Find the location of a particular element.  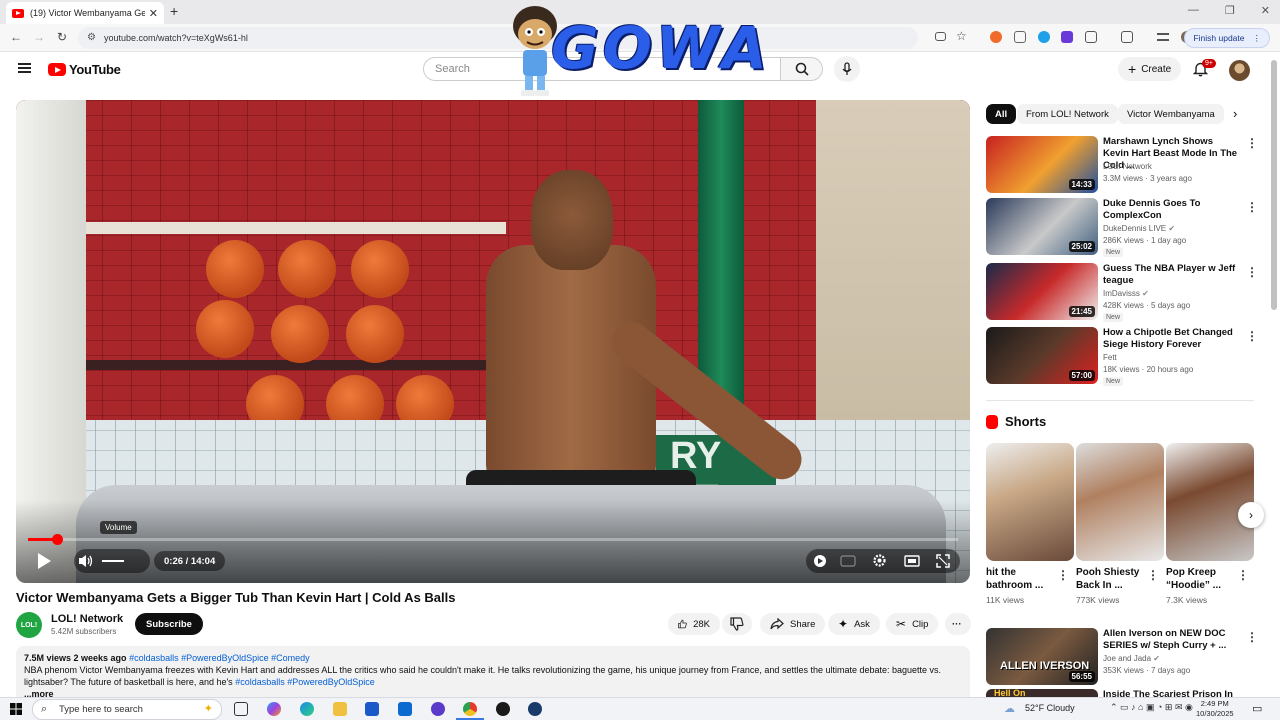

volume-icon is located at coordinates (86, 561).